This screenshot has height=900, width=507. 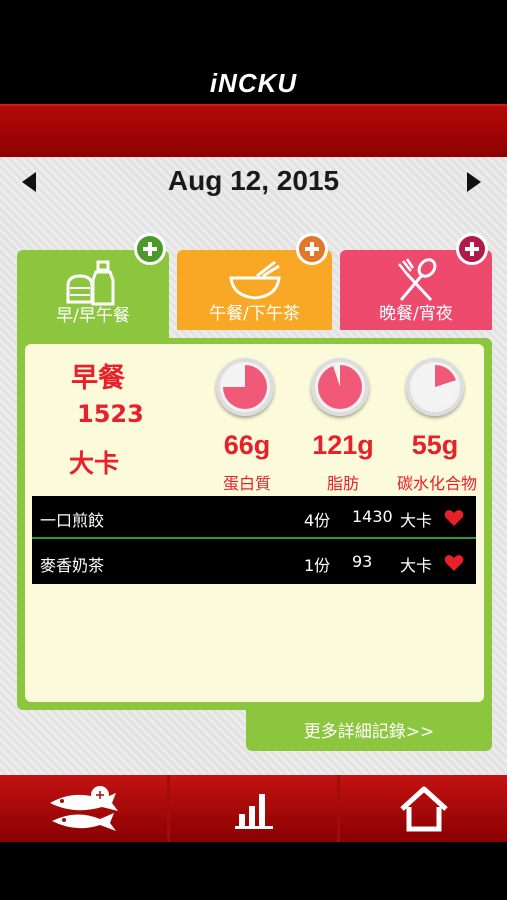 I want to click on food-quantity: 4份, so click(x=317, y=520).